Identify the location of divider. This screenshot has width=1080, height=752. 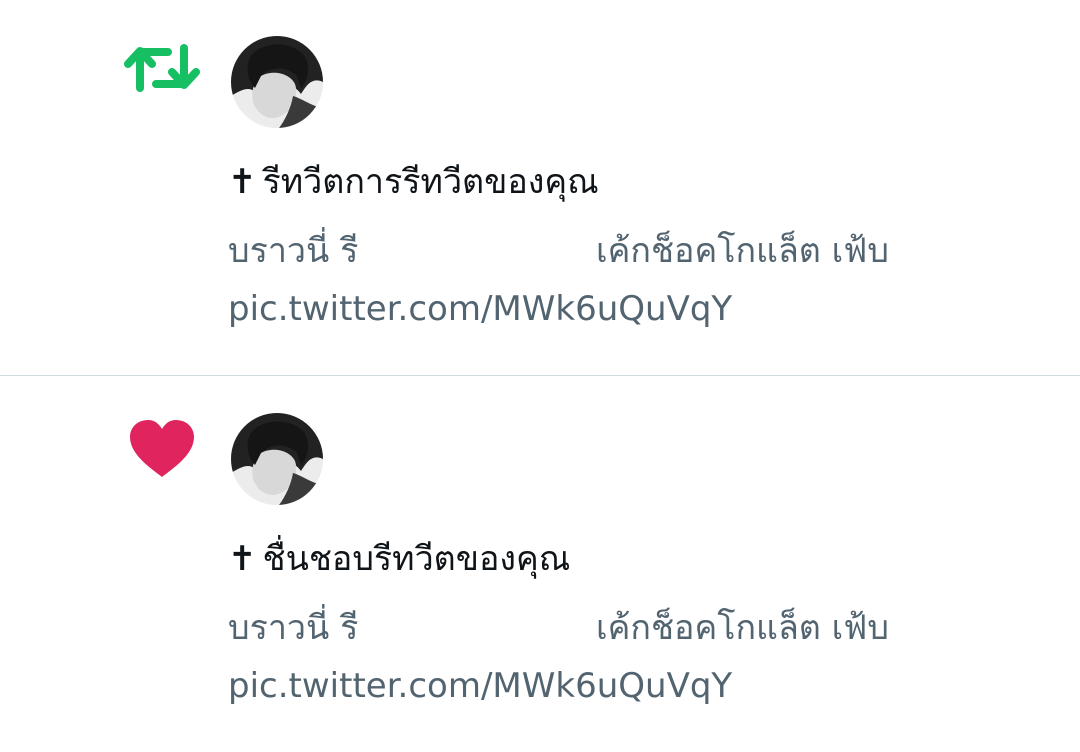
(540, 375).